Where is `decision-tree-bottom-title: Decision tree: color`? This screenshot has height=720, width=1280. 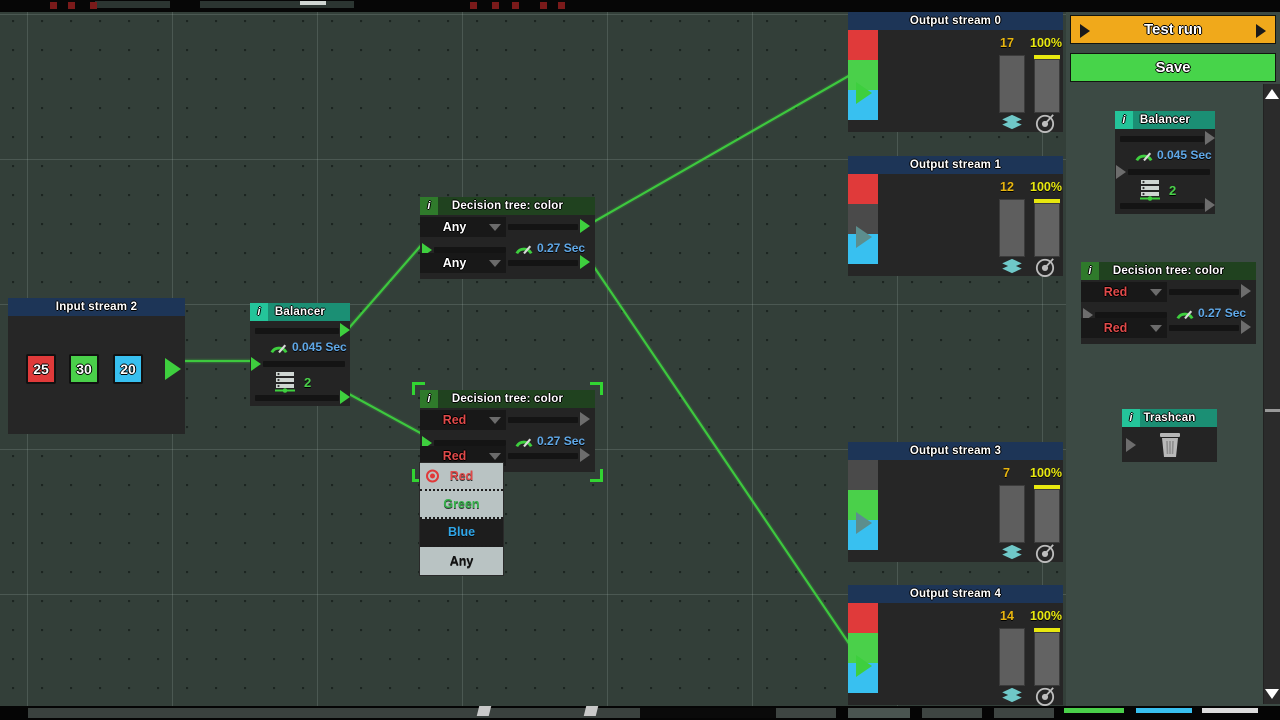 decision-tree-bottom-title: Decision tree: color is located at coordinates (507, 399).